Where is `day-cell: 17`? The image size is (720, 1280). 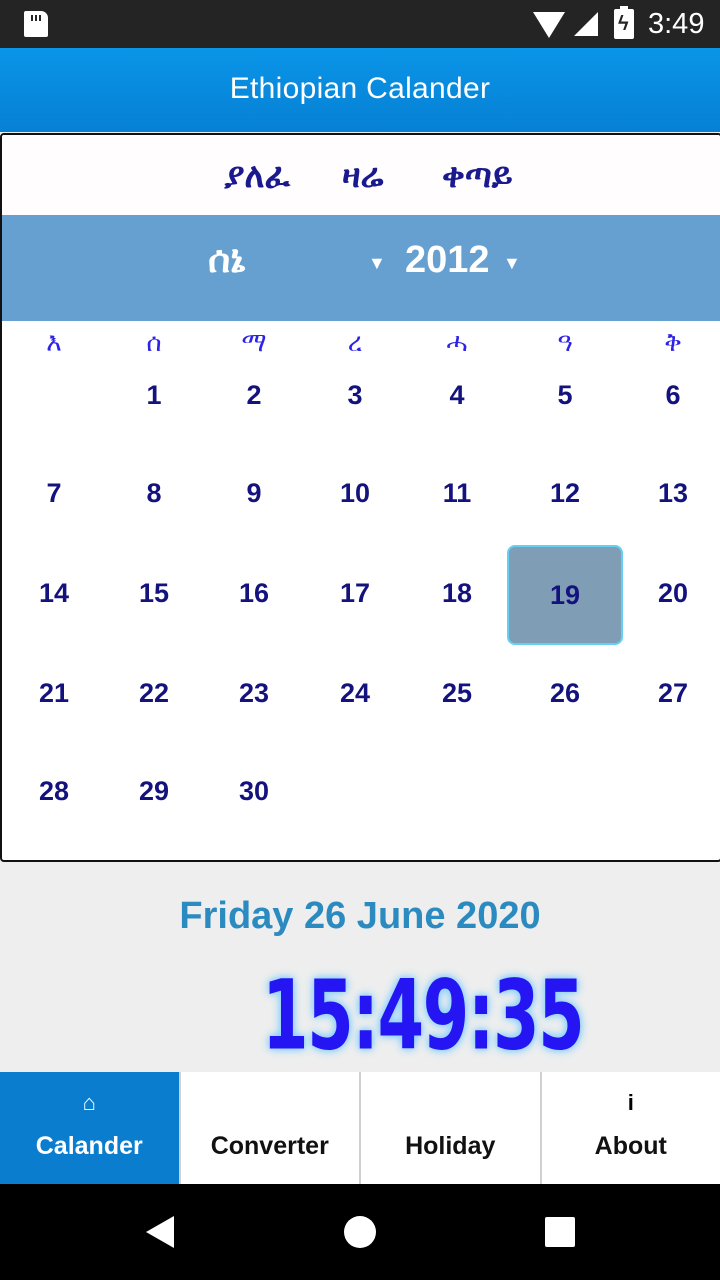 day-cell: 17 is located at coordinates (355, 595).